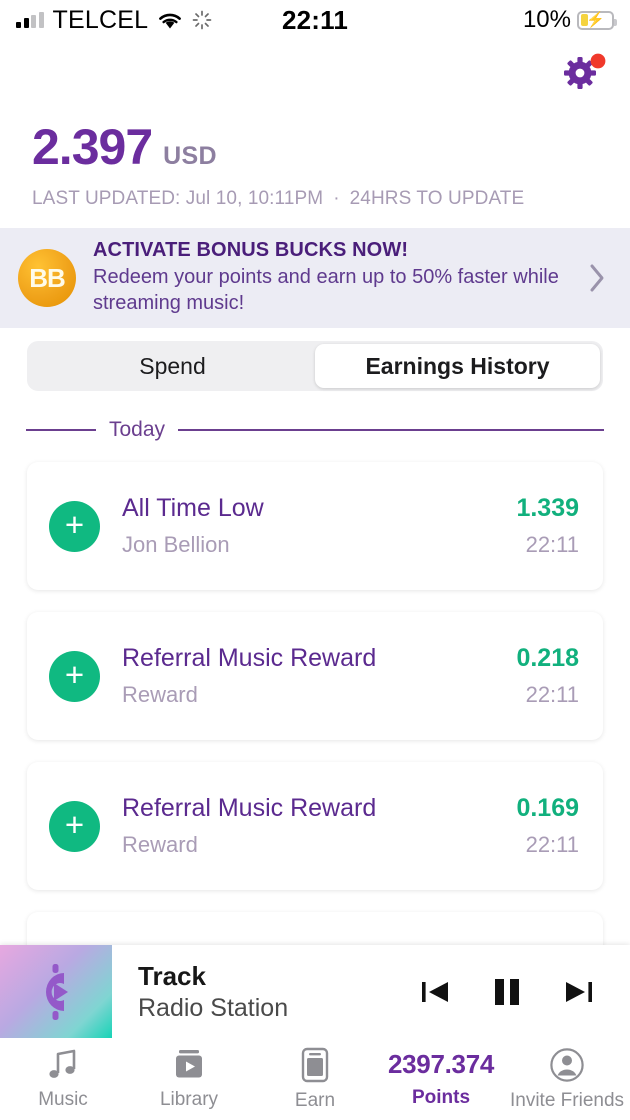  What do you see at coordinates (441, 1097) in the screenshot?
I see `tab-label: Points` at bounding box center [441, 1097].